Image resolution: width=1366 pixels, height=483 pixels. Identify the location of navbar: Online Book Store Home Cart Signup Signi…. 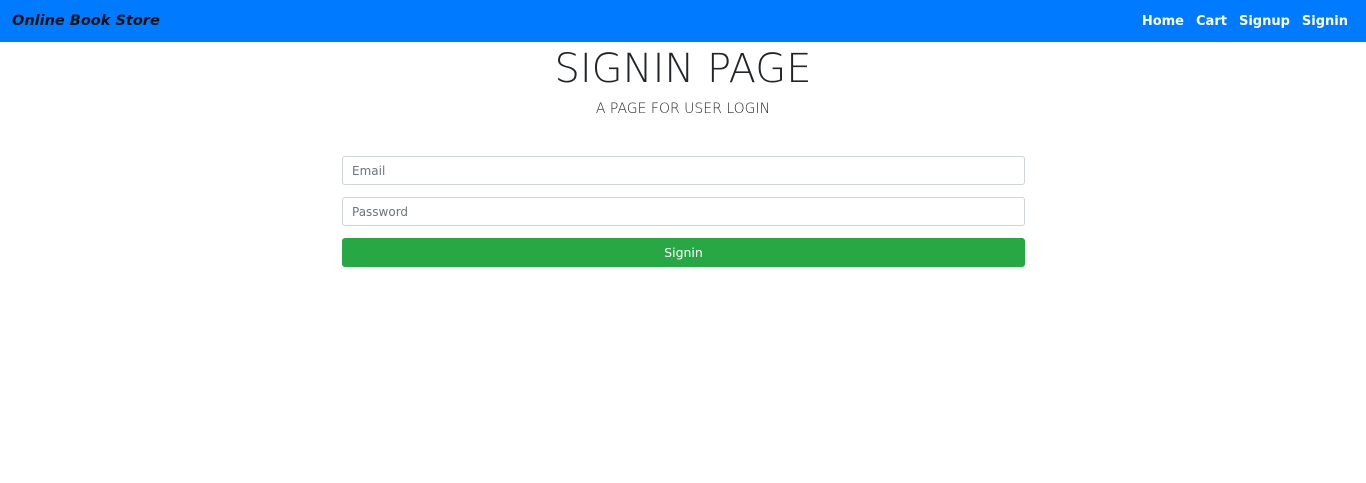
(683, 21).